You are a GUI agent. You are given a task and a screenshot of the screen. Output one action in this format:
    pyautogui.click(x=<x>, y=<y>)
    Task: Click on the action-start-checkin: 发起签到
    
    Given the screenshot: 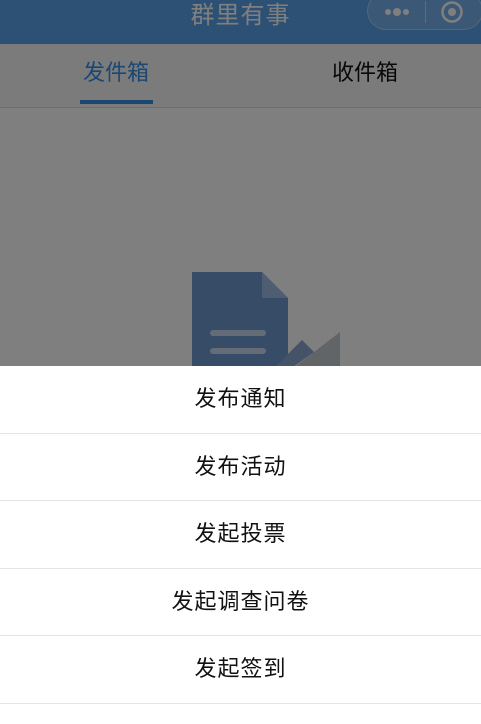 What is the action you would take?
    pyautogui.click(x=240, y=670)
    